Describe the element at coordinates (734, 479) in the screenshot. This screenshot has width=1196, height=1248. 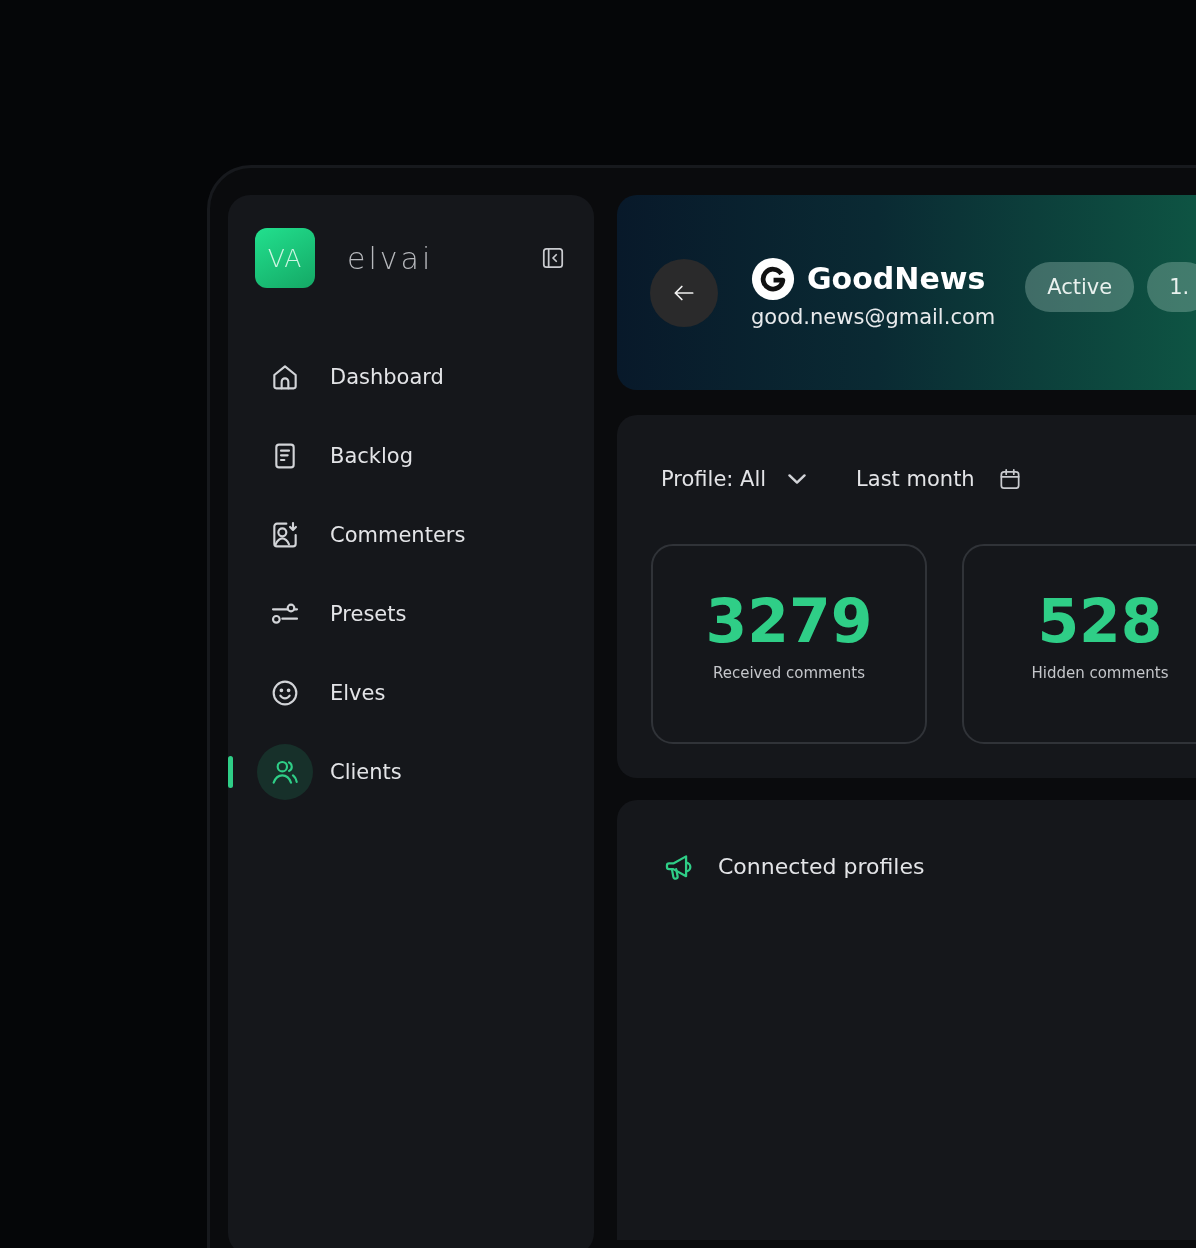
I see `profile-dropdown: Profile: All` at that location.